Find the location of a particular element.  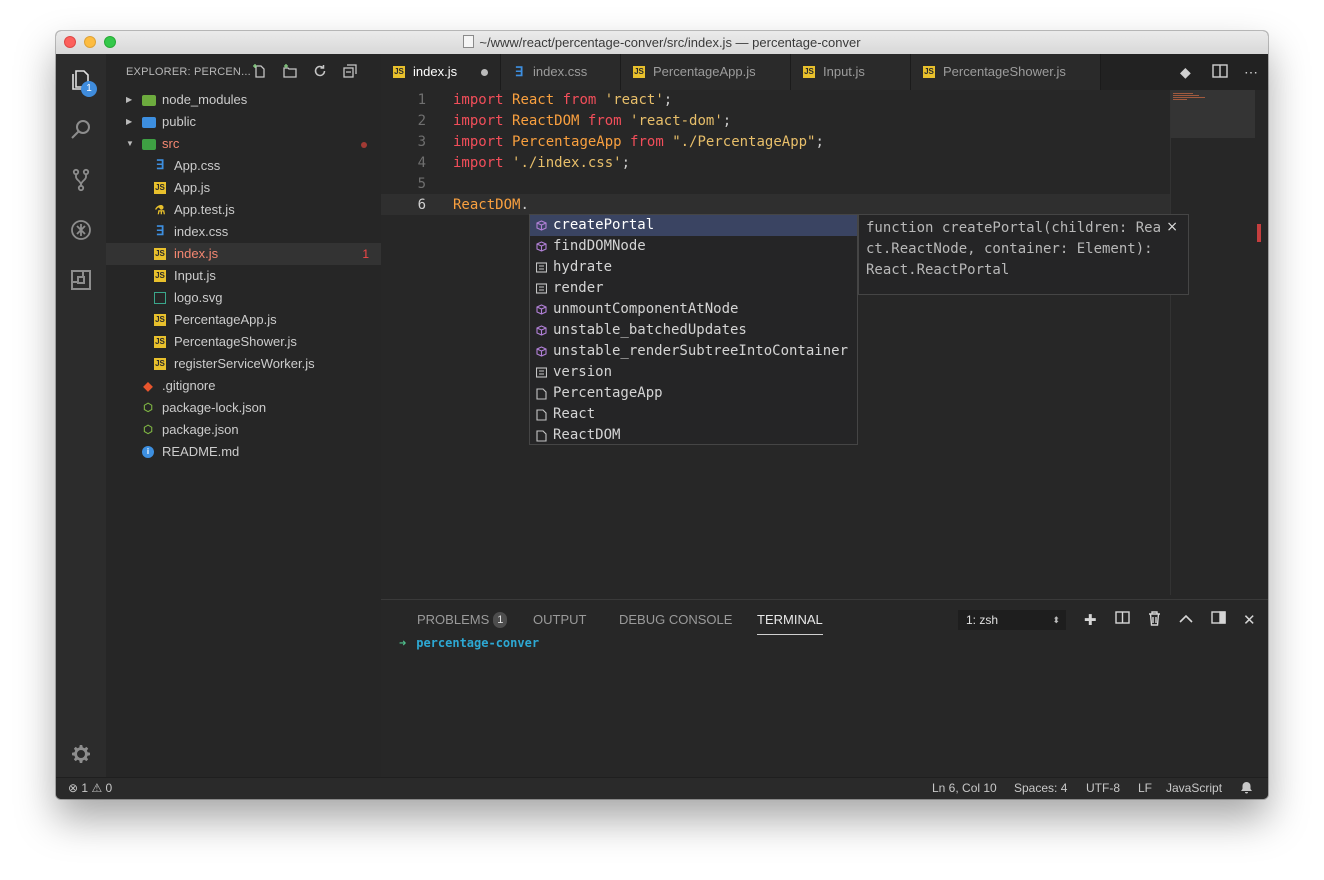

problems-count-badge: 1 is located at coordinates (500, 620).